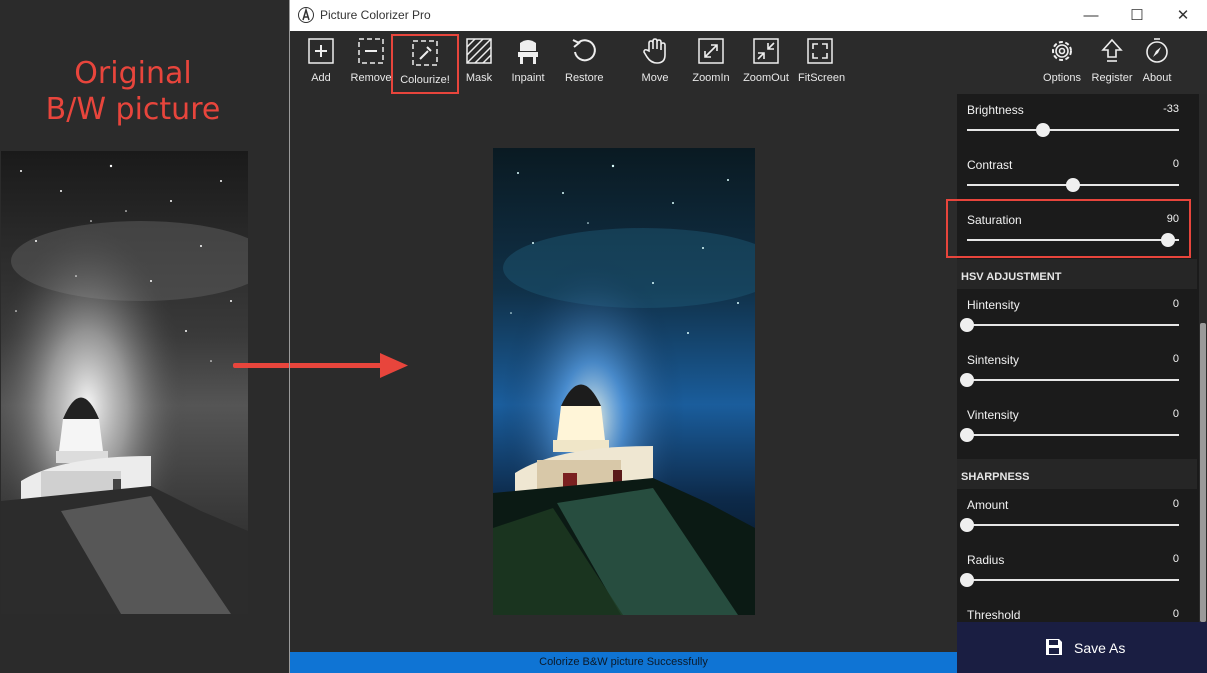 This screenshot has width=1207, height=673. I want to click on hintensity-value: 0, so click(1175, 304).